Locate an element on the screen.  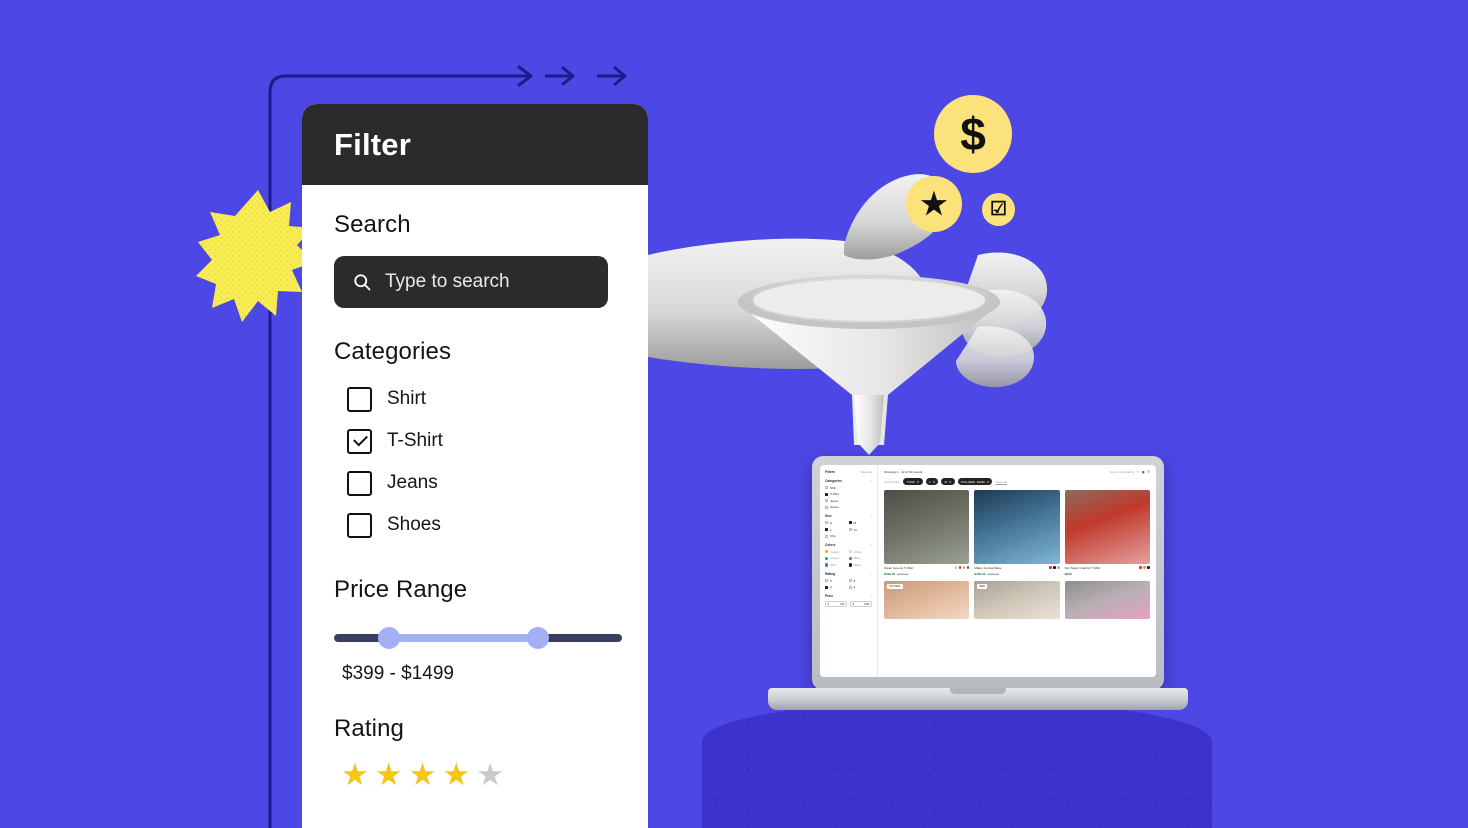
checkbox-tshirt is located at coordinates (359, 441).